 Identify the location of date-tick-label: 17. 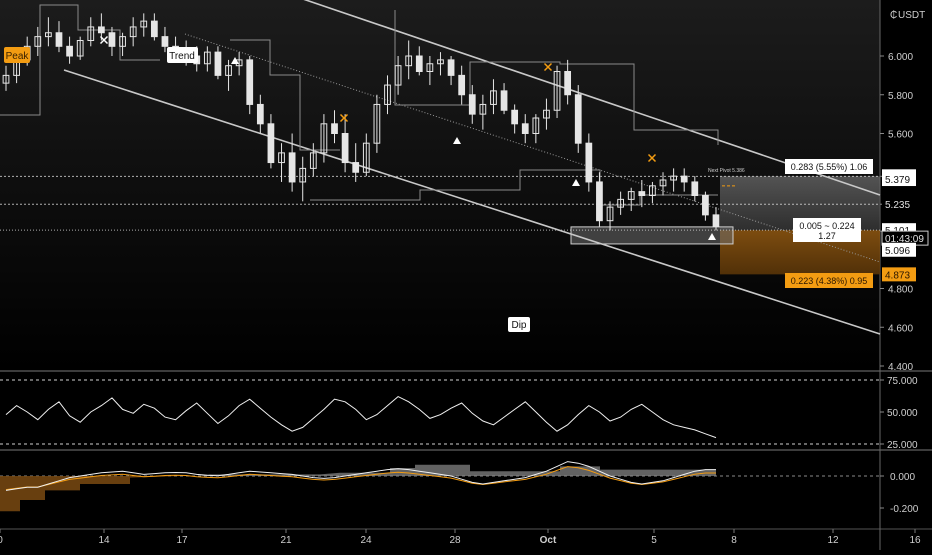
(182, 540).